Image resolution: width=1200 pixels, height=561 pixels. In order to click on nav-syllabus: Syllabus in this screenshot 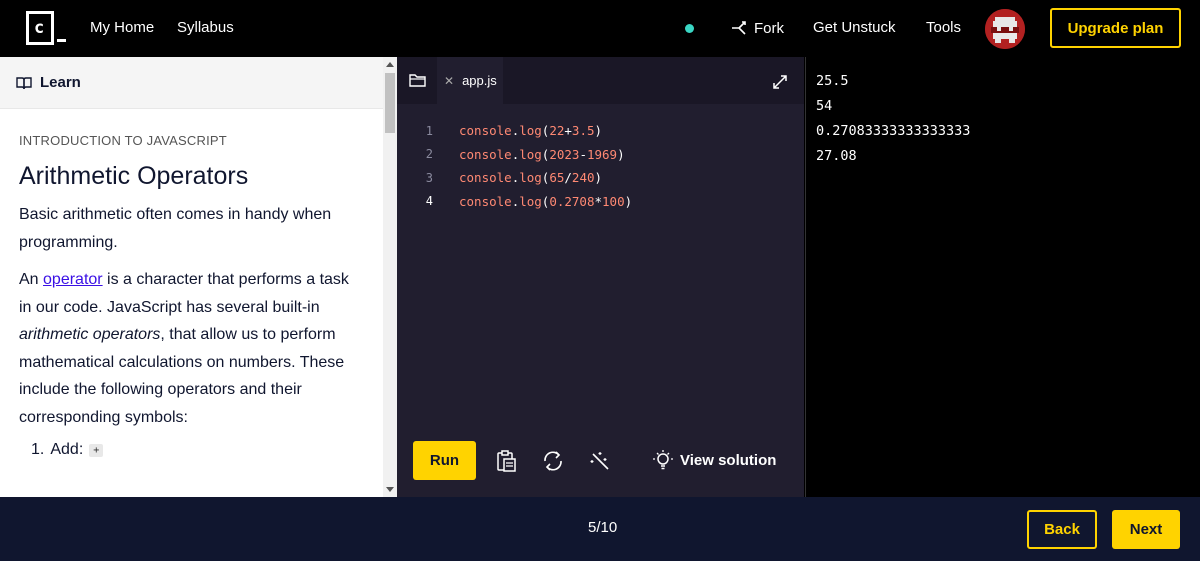, I will do `click(205, 27)`.